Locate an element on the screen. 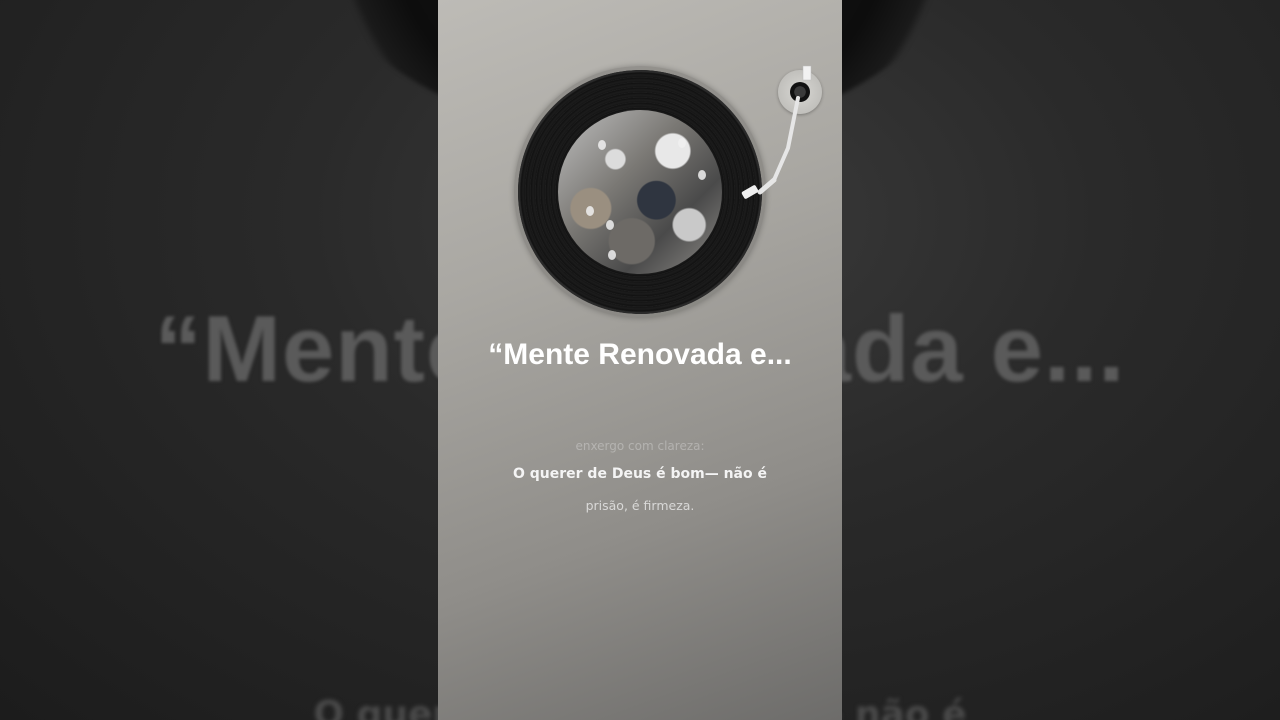 This screenshot has width=1280, height=720. tonearm-pivot is located at coordinates (800, 92).